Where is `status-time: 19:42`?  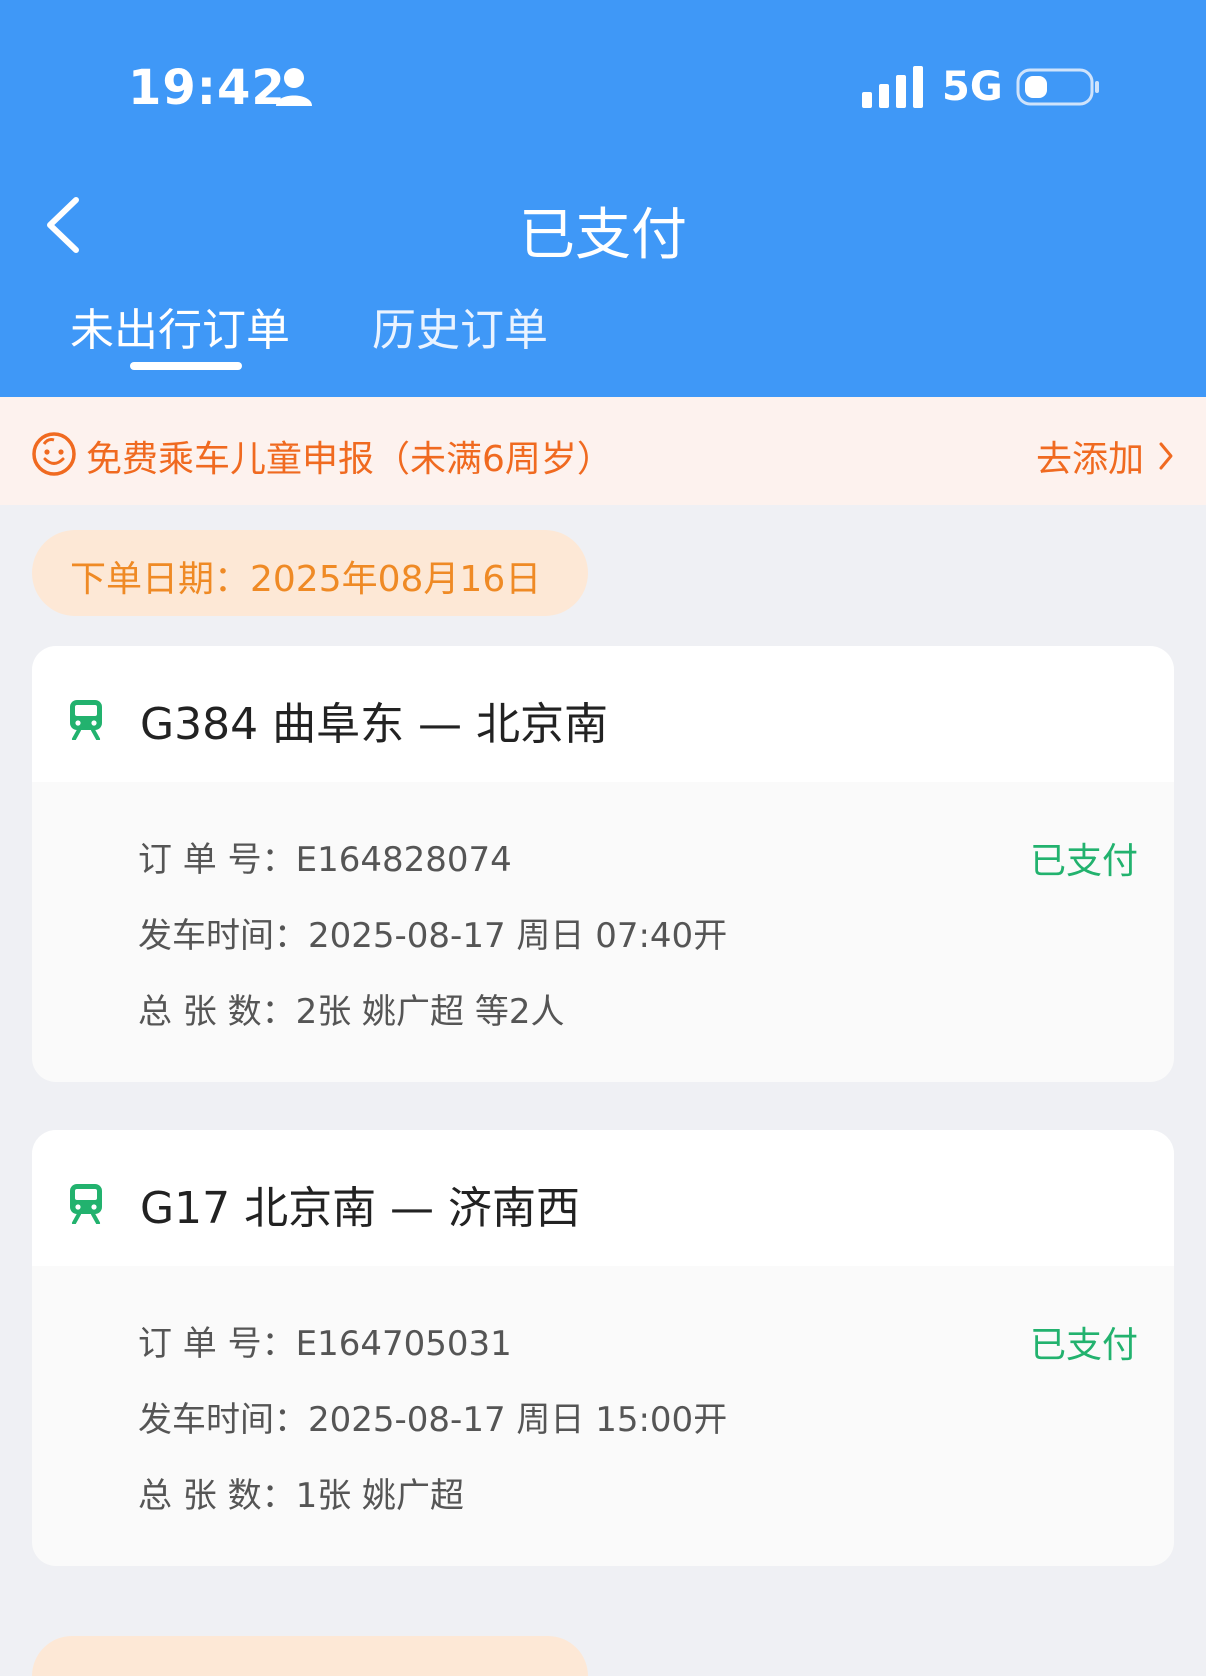 status-time: 19:42 is located at coordinates (207, 88).